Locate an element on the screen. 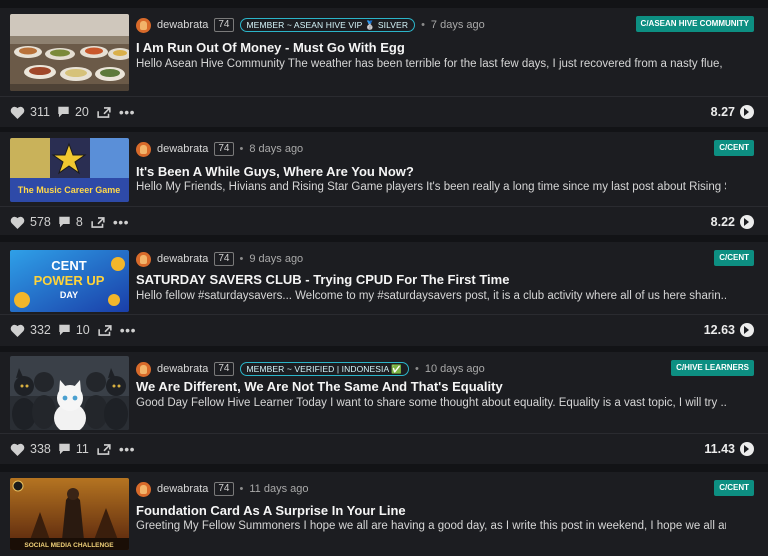 This screenshot has width=768, height=556. vote-count: 338 is located at coordinates (40, 449).